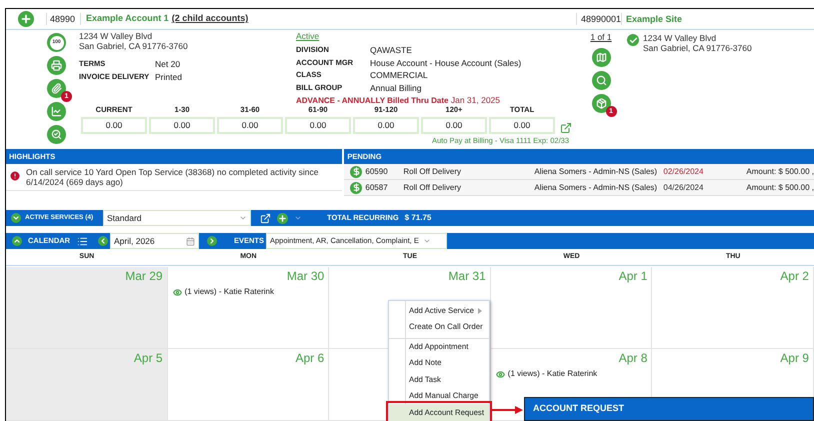  Describe the element at coordinates (654, 19) in the screenshot. I see `site-name: Example Site` at that location.